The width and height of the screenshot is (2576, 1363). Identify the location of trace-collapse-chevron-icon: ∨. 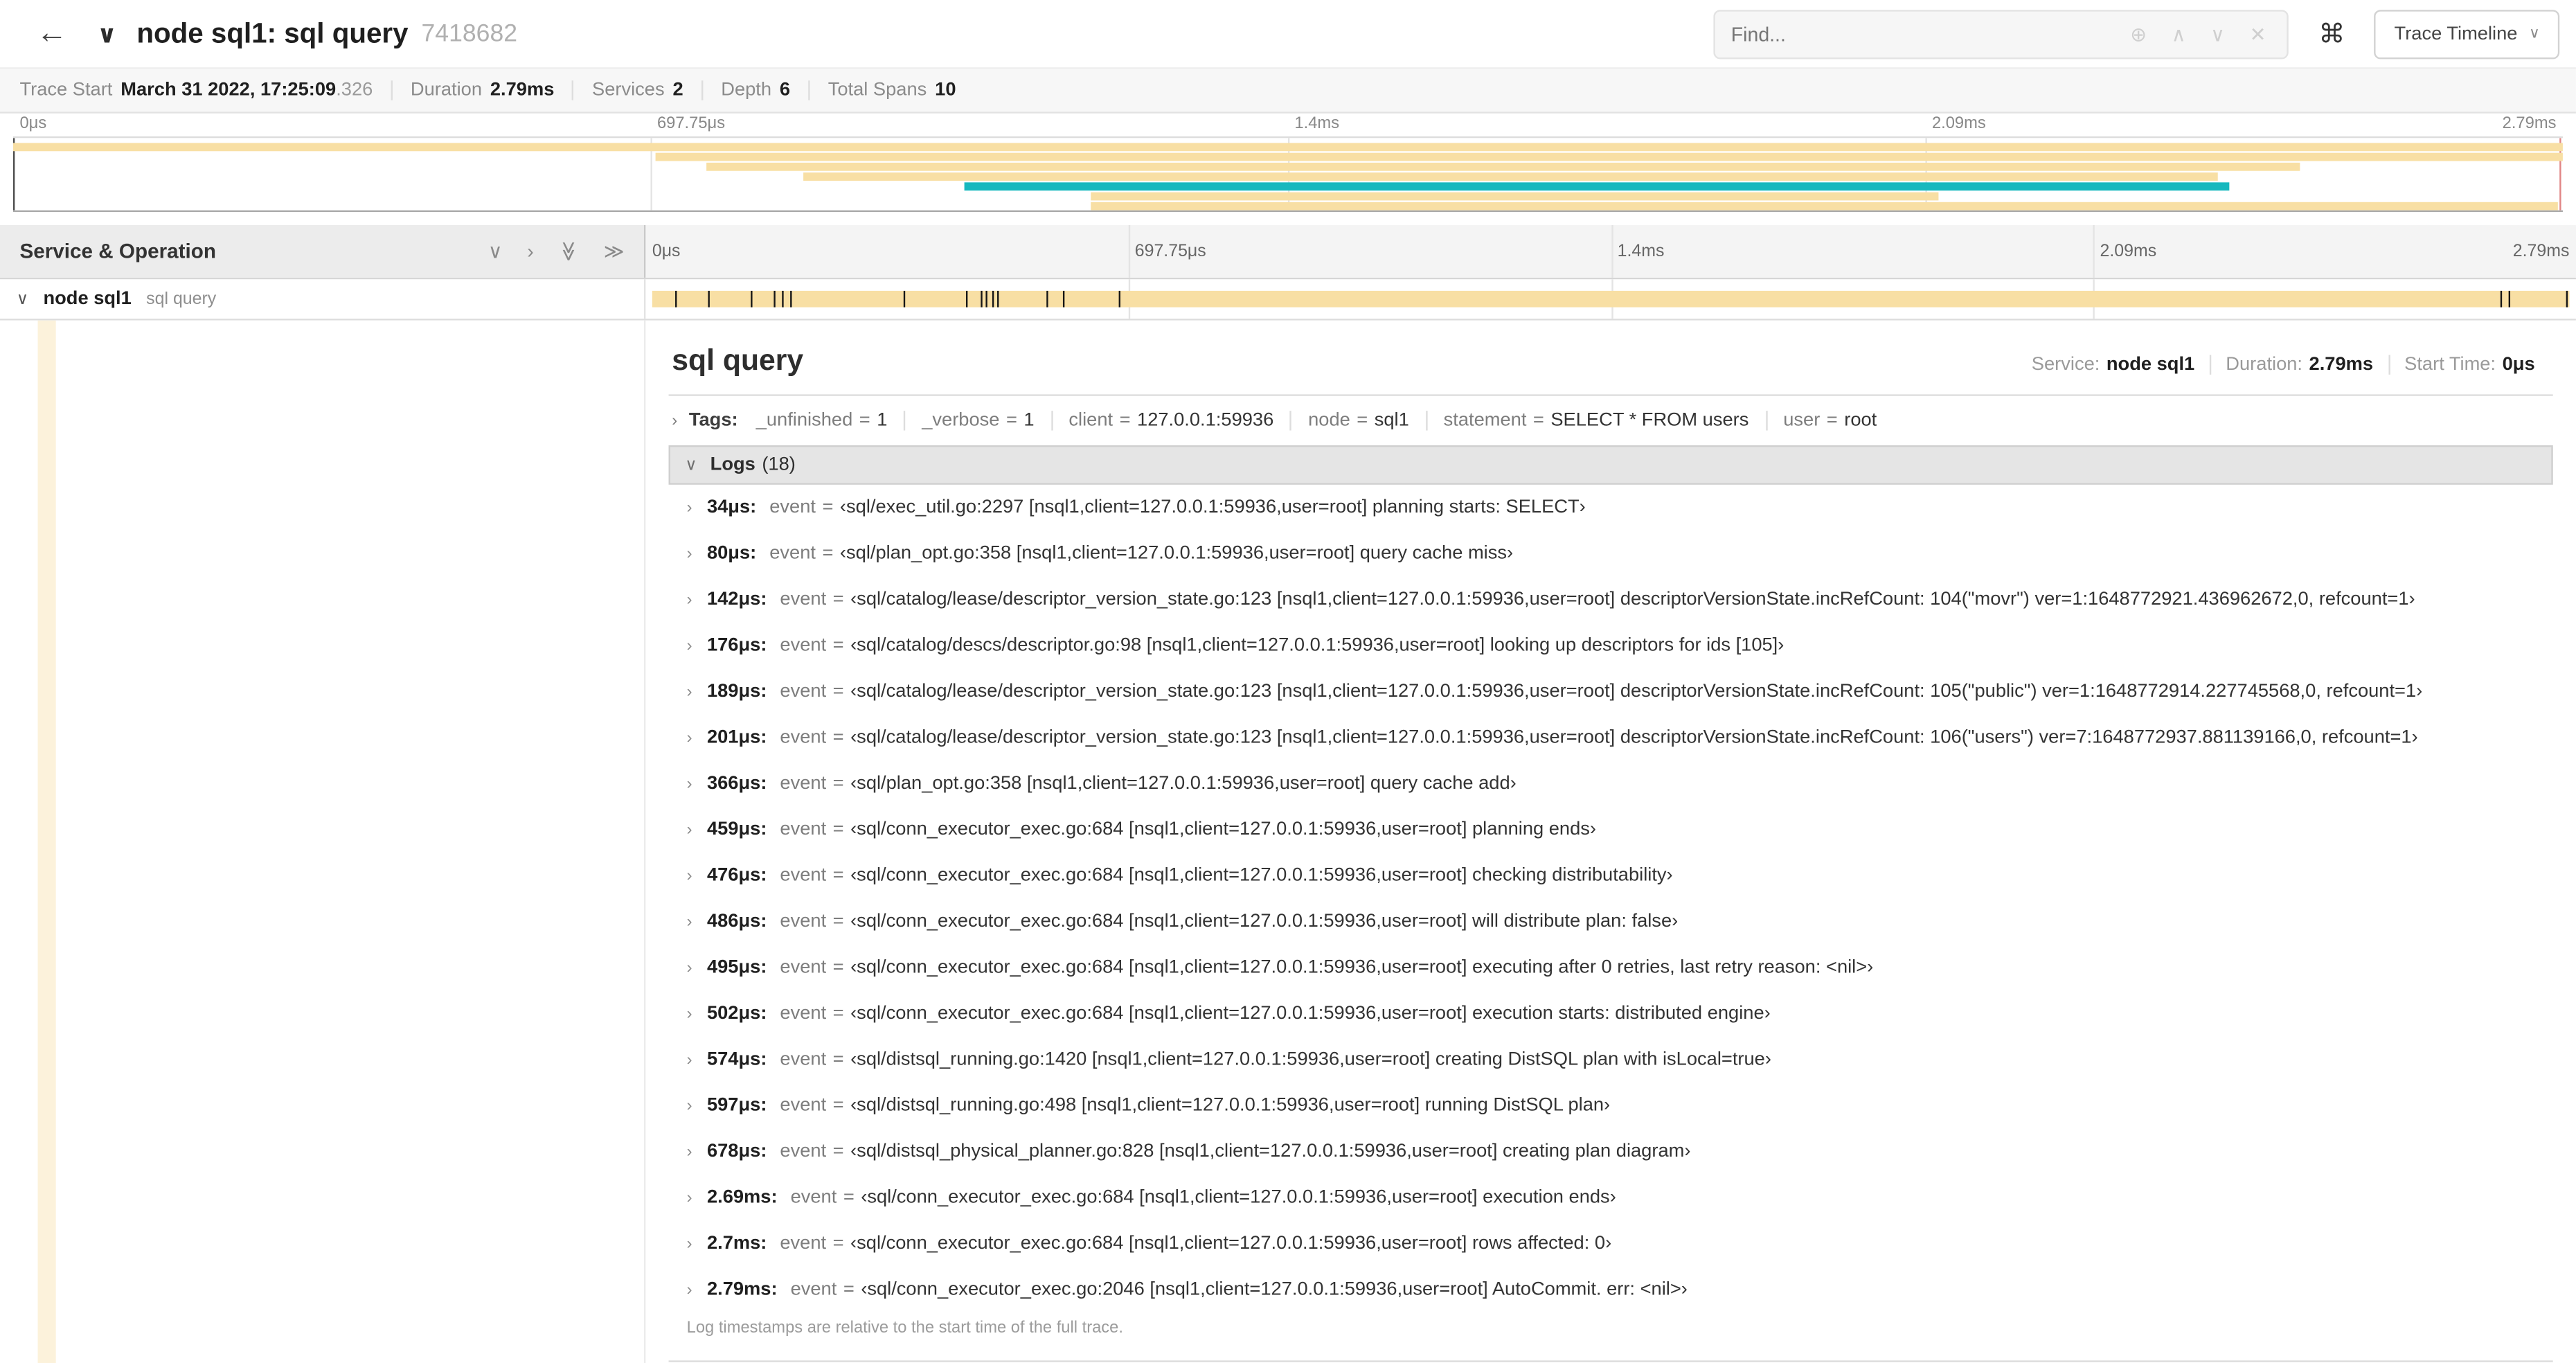
(107, 33).